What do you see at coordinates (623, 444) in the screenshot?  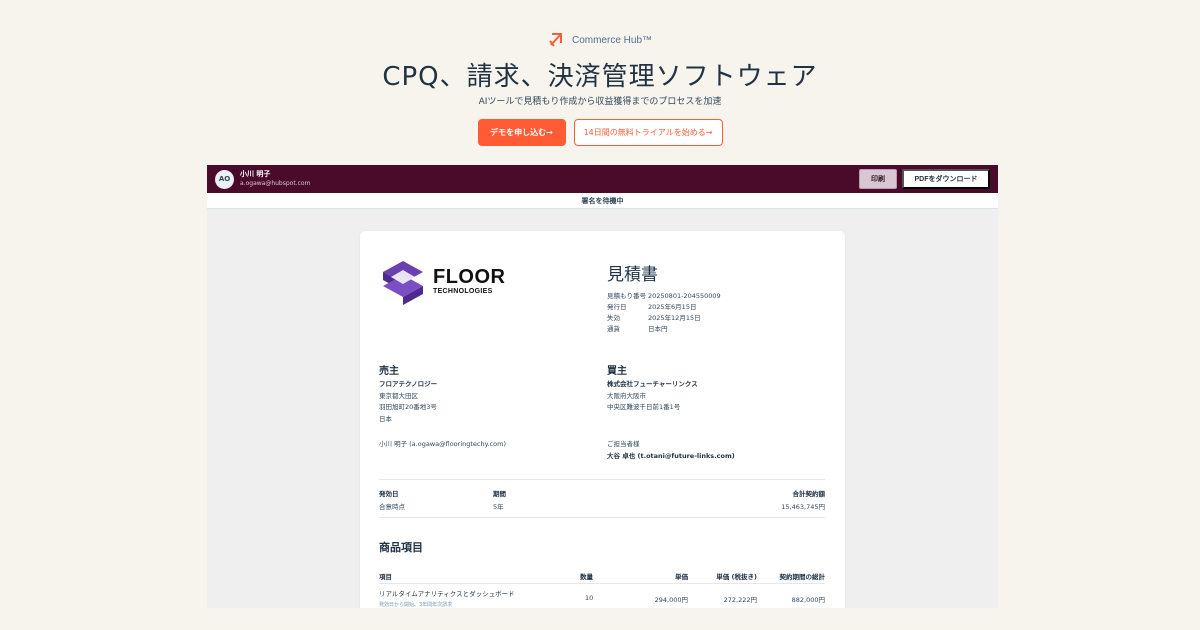 I see `buyer-contact-label: ご担当者様` at bounding box center [623, 444].